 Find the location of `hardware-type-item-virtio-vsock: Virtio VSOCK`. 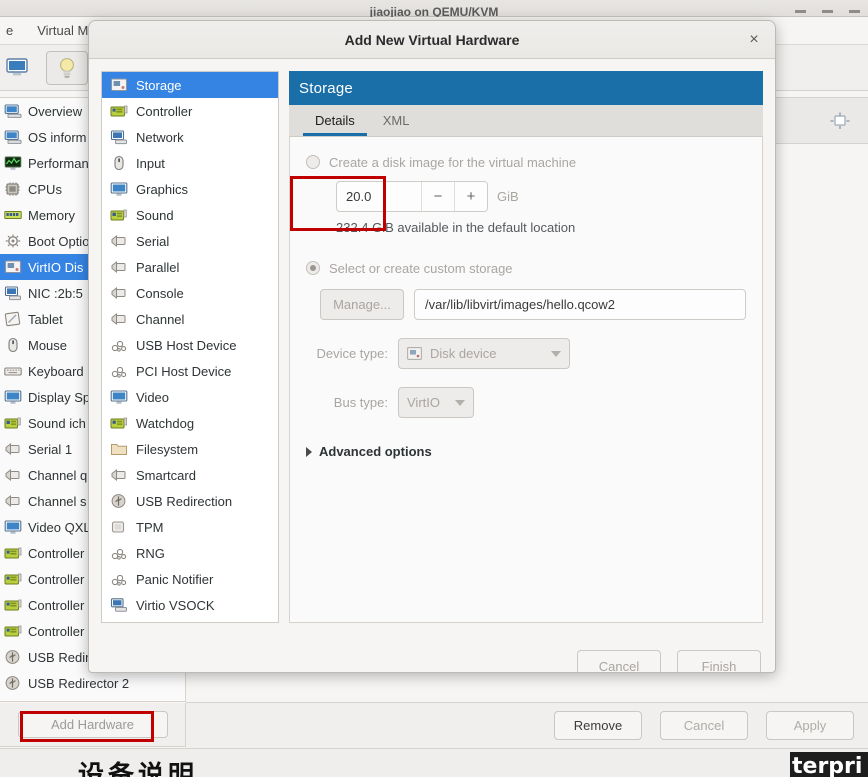

hardware-type-item-virtio-vsock: Virtio VSOCK is located at coordinates (190, 605).